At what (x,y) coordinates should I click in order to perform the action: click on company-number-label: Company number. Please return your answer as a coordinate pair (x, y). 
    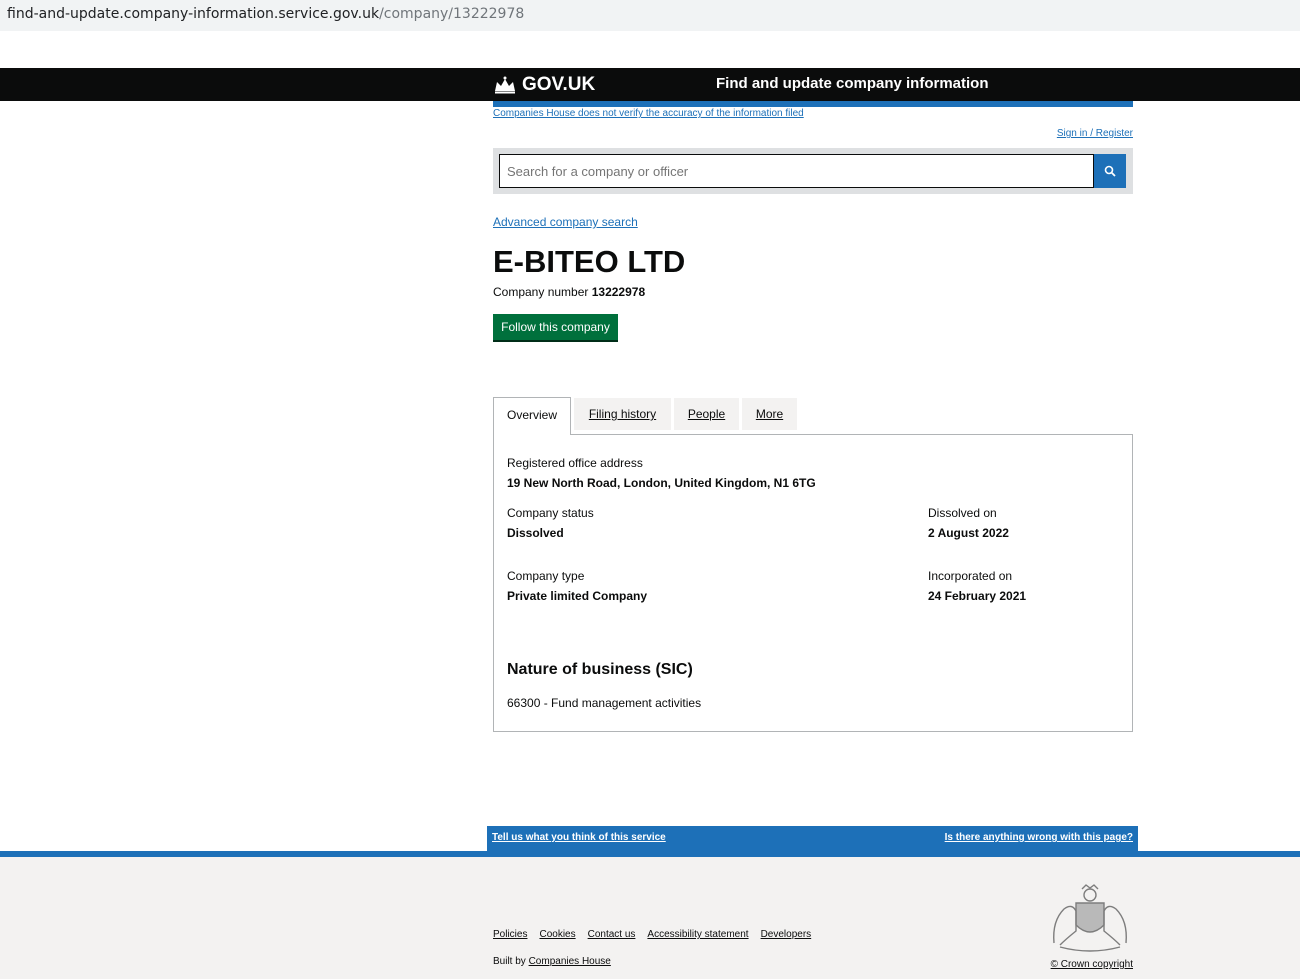
    Looking at the image, I should click on (541, 292).